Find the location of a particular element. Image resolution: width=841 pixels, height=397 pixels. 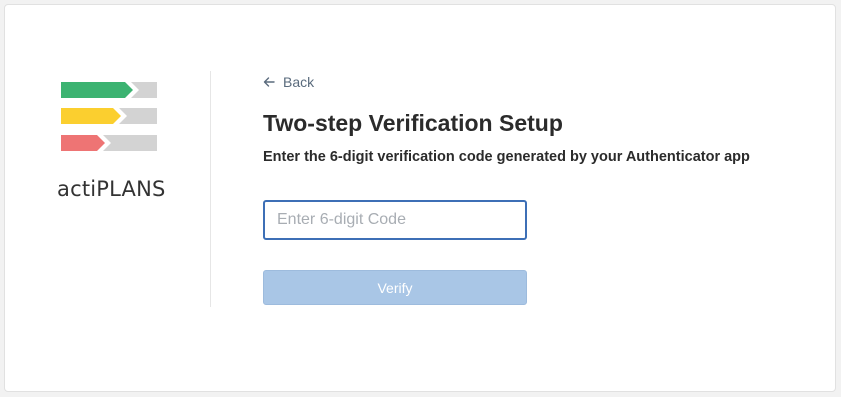

vertical-divider is located at coordinates (210, 189).